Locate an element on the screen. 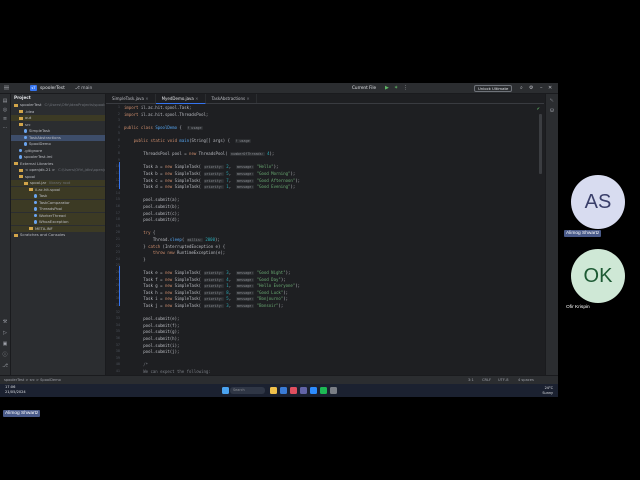 The width and height of the screenshot is (640, 480). settings-app-icon is located at coordinates (333, 390).